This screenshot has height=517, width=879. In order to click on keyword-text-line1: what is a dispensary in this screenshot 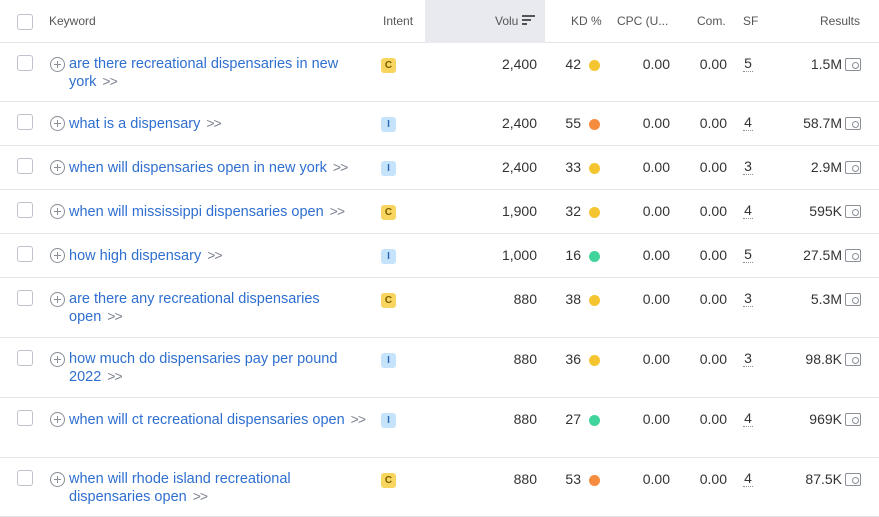, I will do `click(134, 124)`.